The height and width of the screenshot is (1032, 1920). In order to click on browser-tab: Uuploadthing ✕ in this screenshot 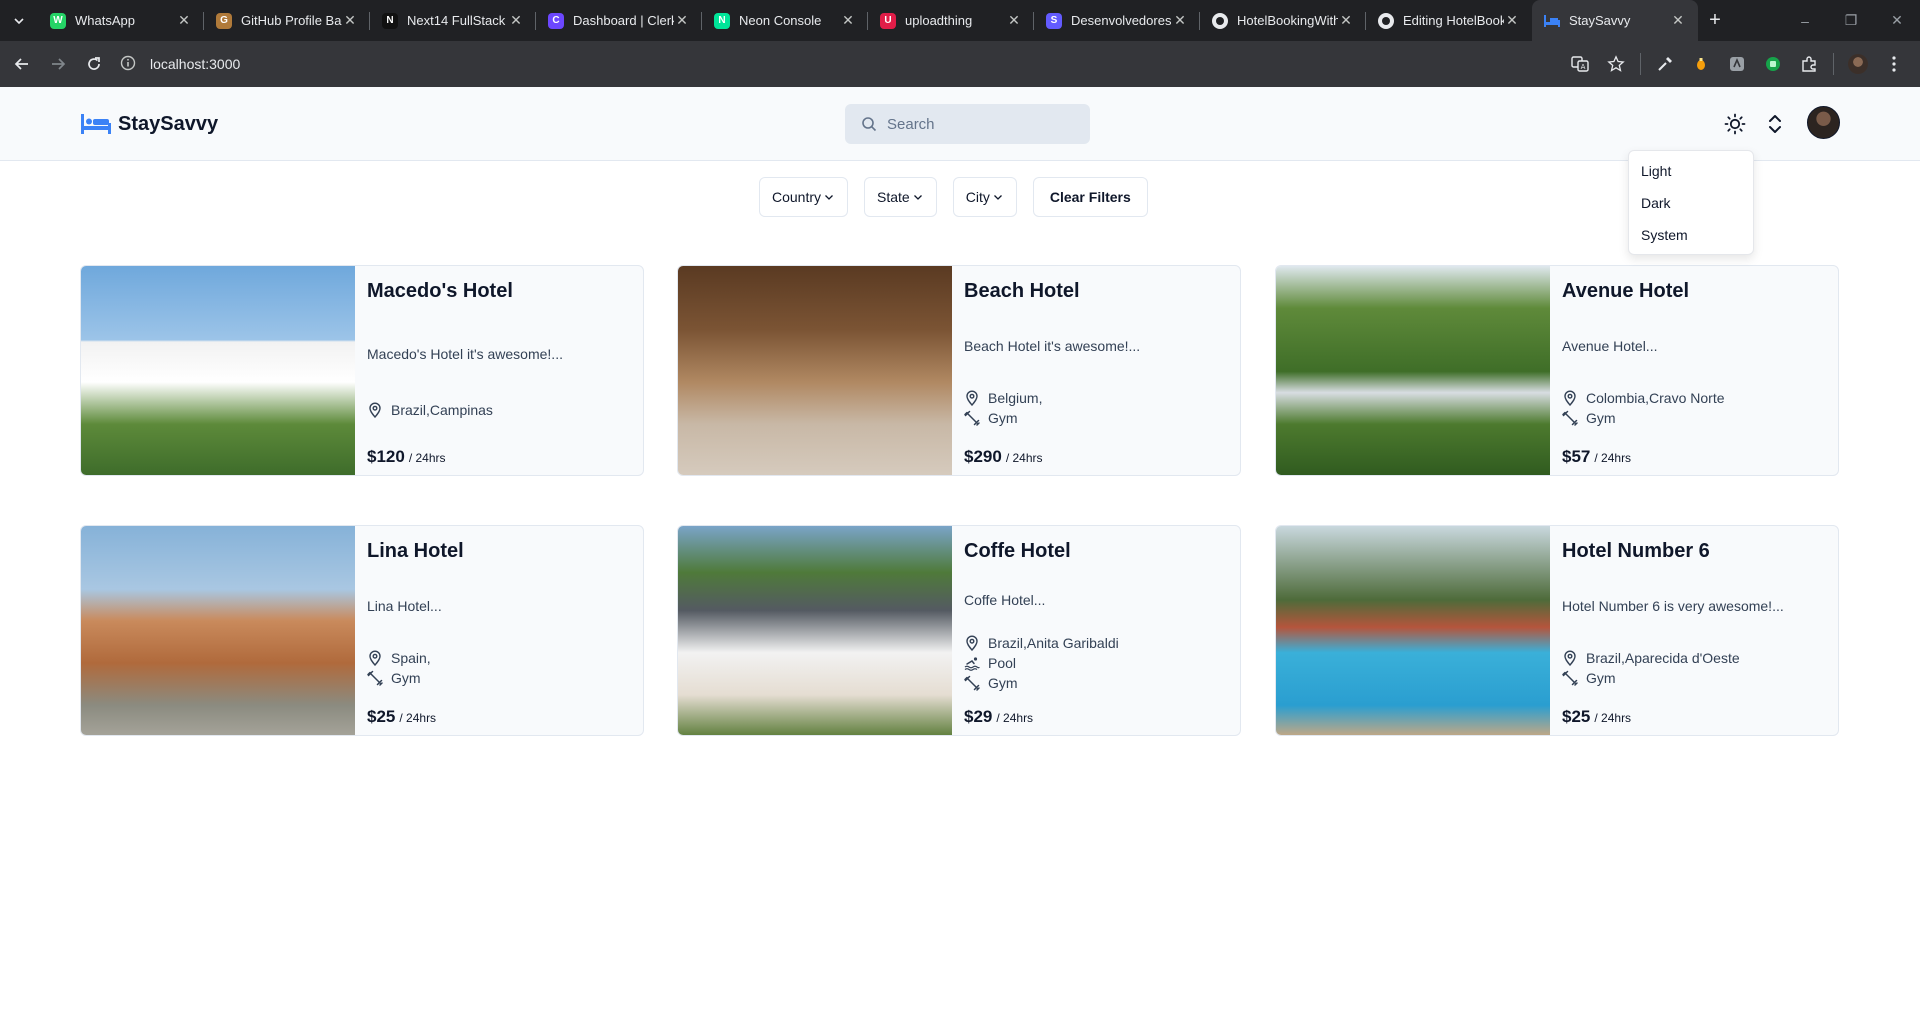, I will do `click(951, 20)`.